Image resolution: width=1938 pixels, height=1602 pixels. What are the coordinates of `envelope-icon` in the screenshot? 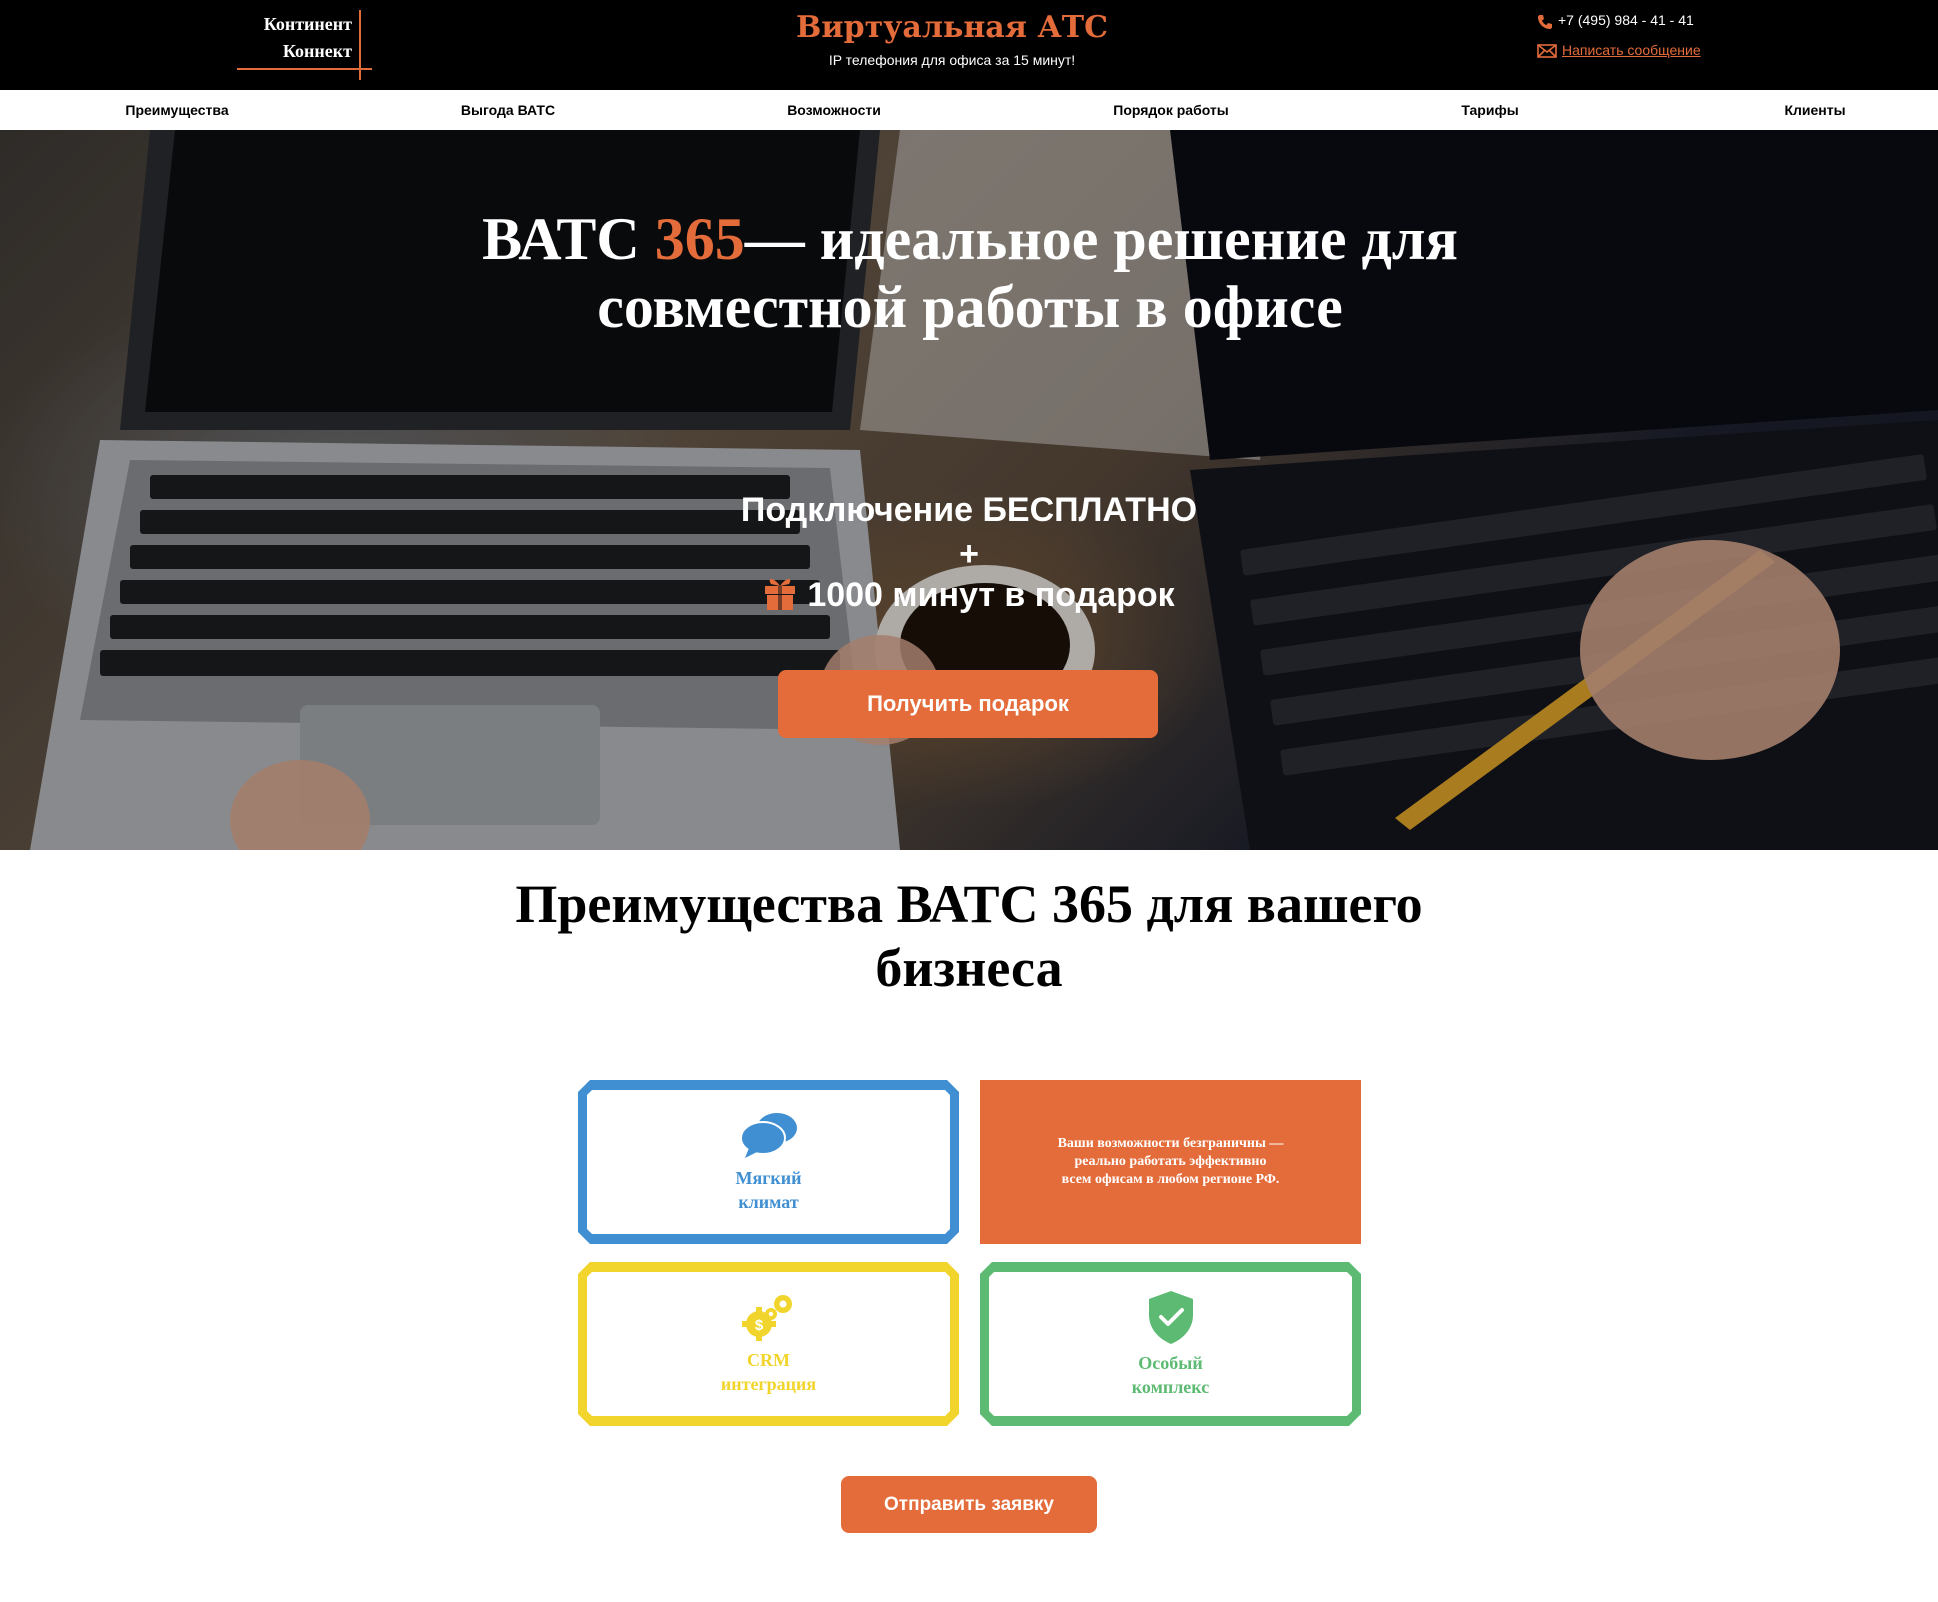 It's located at (1547, 51).